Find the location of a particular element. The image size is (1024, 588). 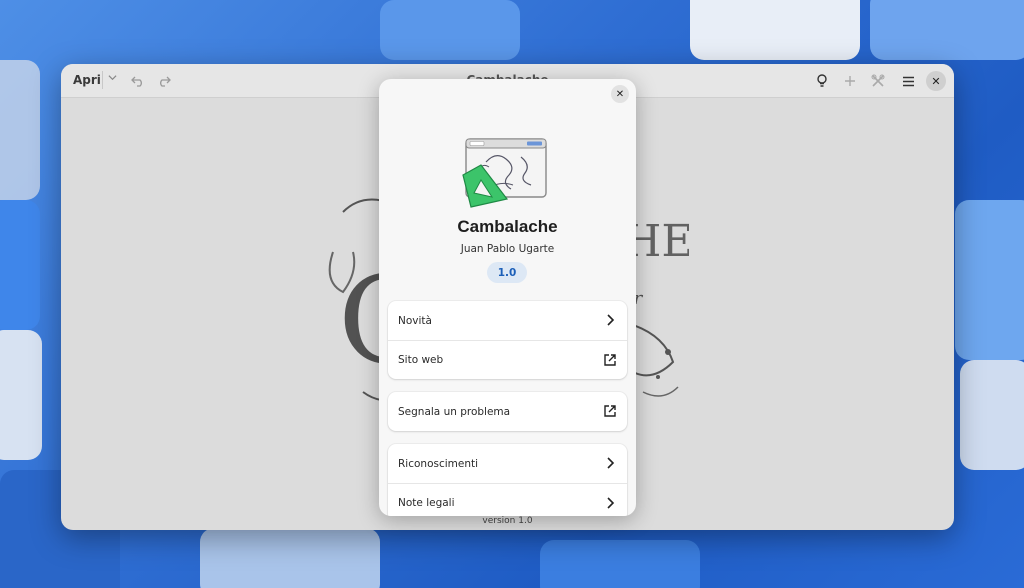

row-label: Note legali is located at coordinates (426, 503).